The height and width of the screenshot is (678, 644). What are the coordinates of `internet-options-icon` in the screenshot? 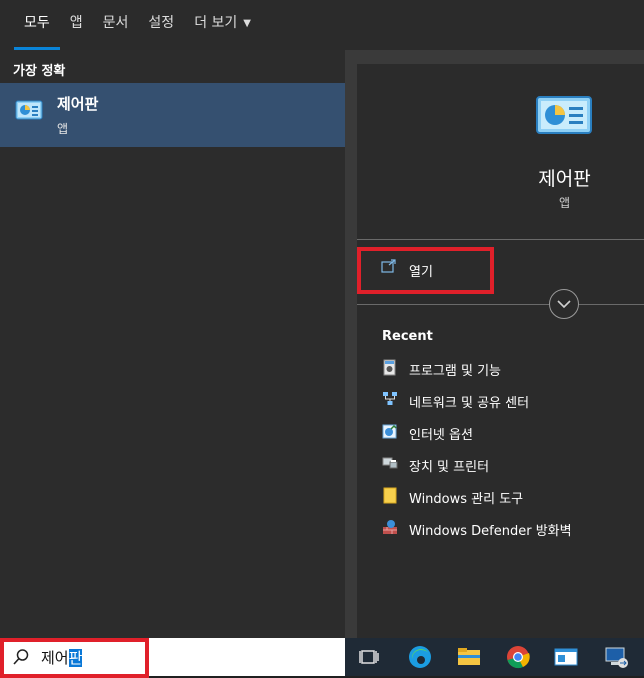 It's located at (390, 433).